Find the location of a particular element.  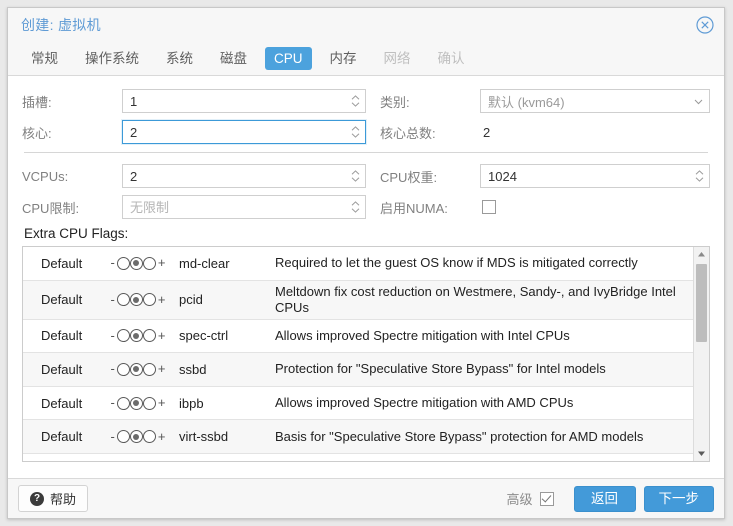

tab-general: 常规 is located at coordinates (44, 58).